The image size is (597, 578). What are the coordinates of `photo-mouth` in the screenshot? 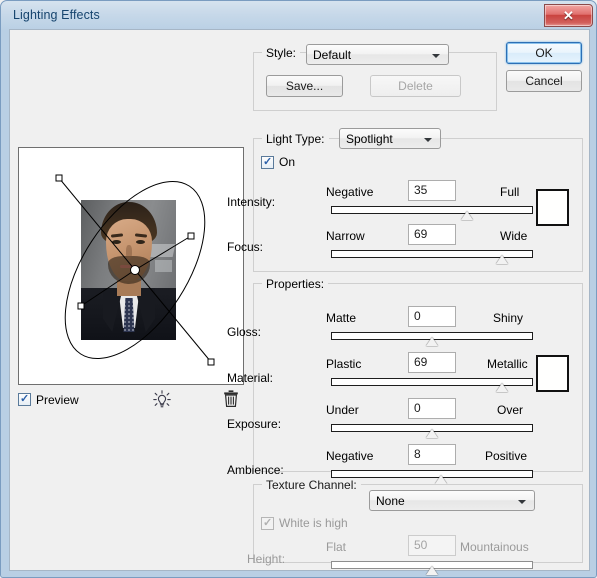 It's located at (129, 266).